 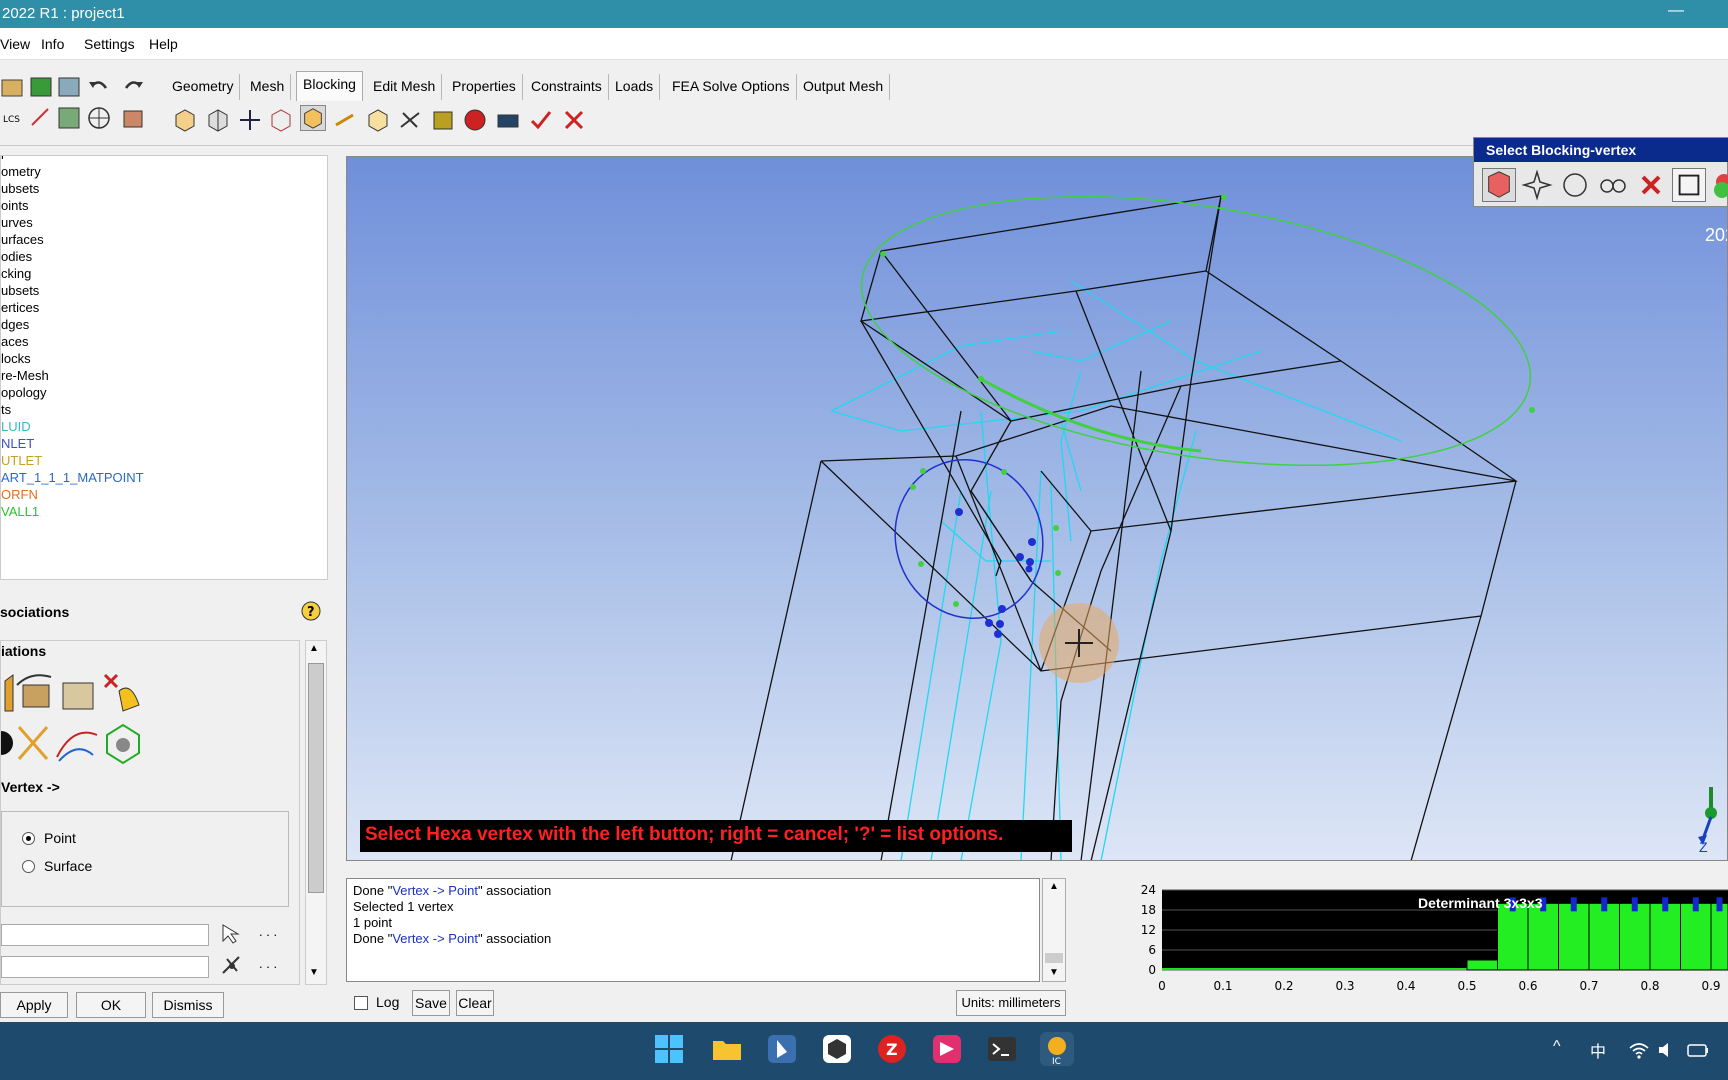 I want to click on tree-item: cking, so click(x=16, y=273).